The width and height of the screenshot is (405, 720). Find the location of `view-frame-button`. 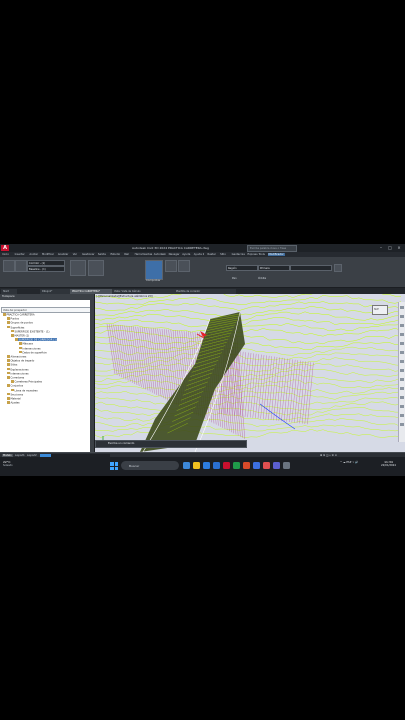

view-frame-button is located at coordinates (154, 270).